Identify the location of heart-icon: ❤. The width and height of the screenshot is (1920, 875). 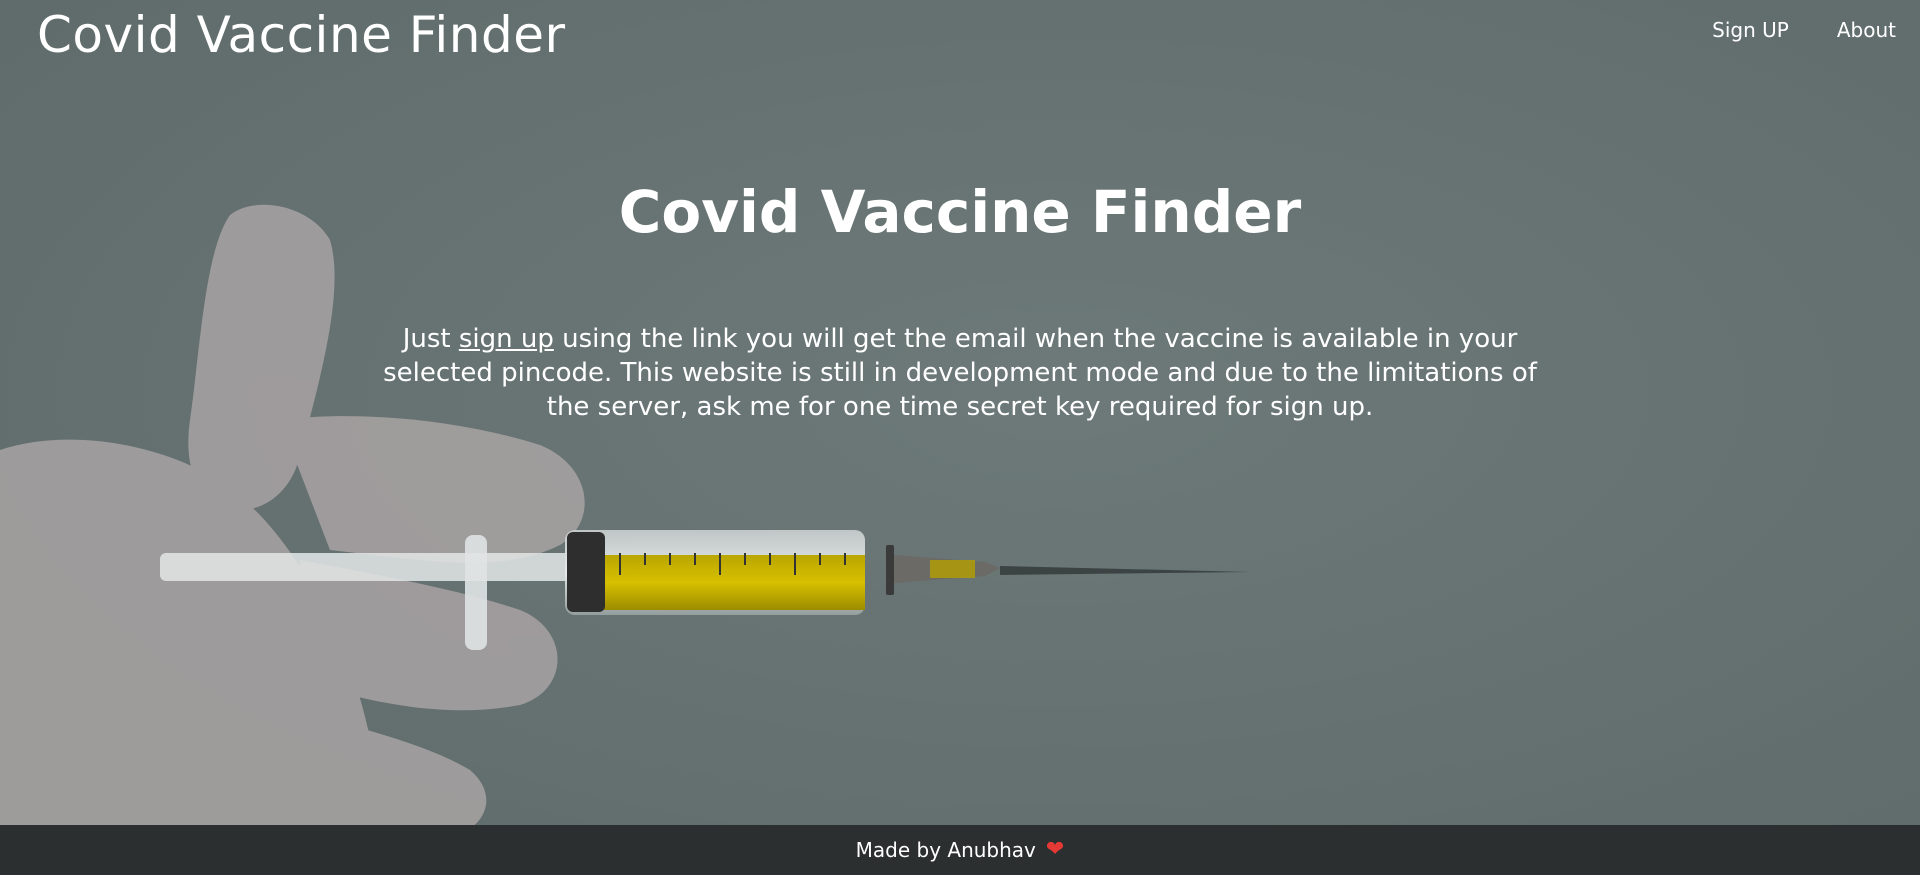
(1055, 849).